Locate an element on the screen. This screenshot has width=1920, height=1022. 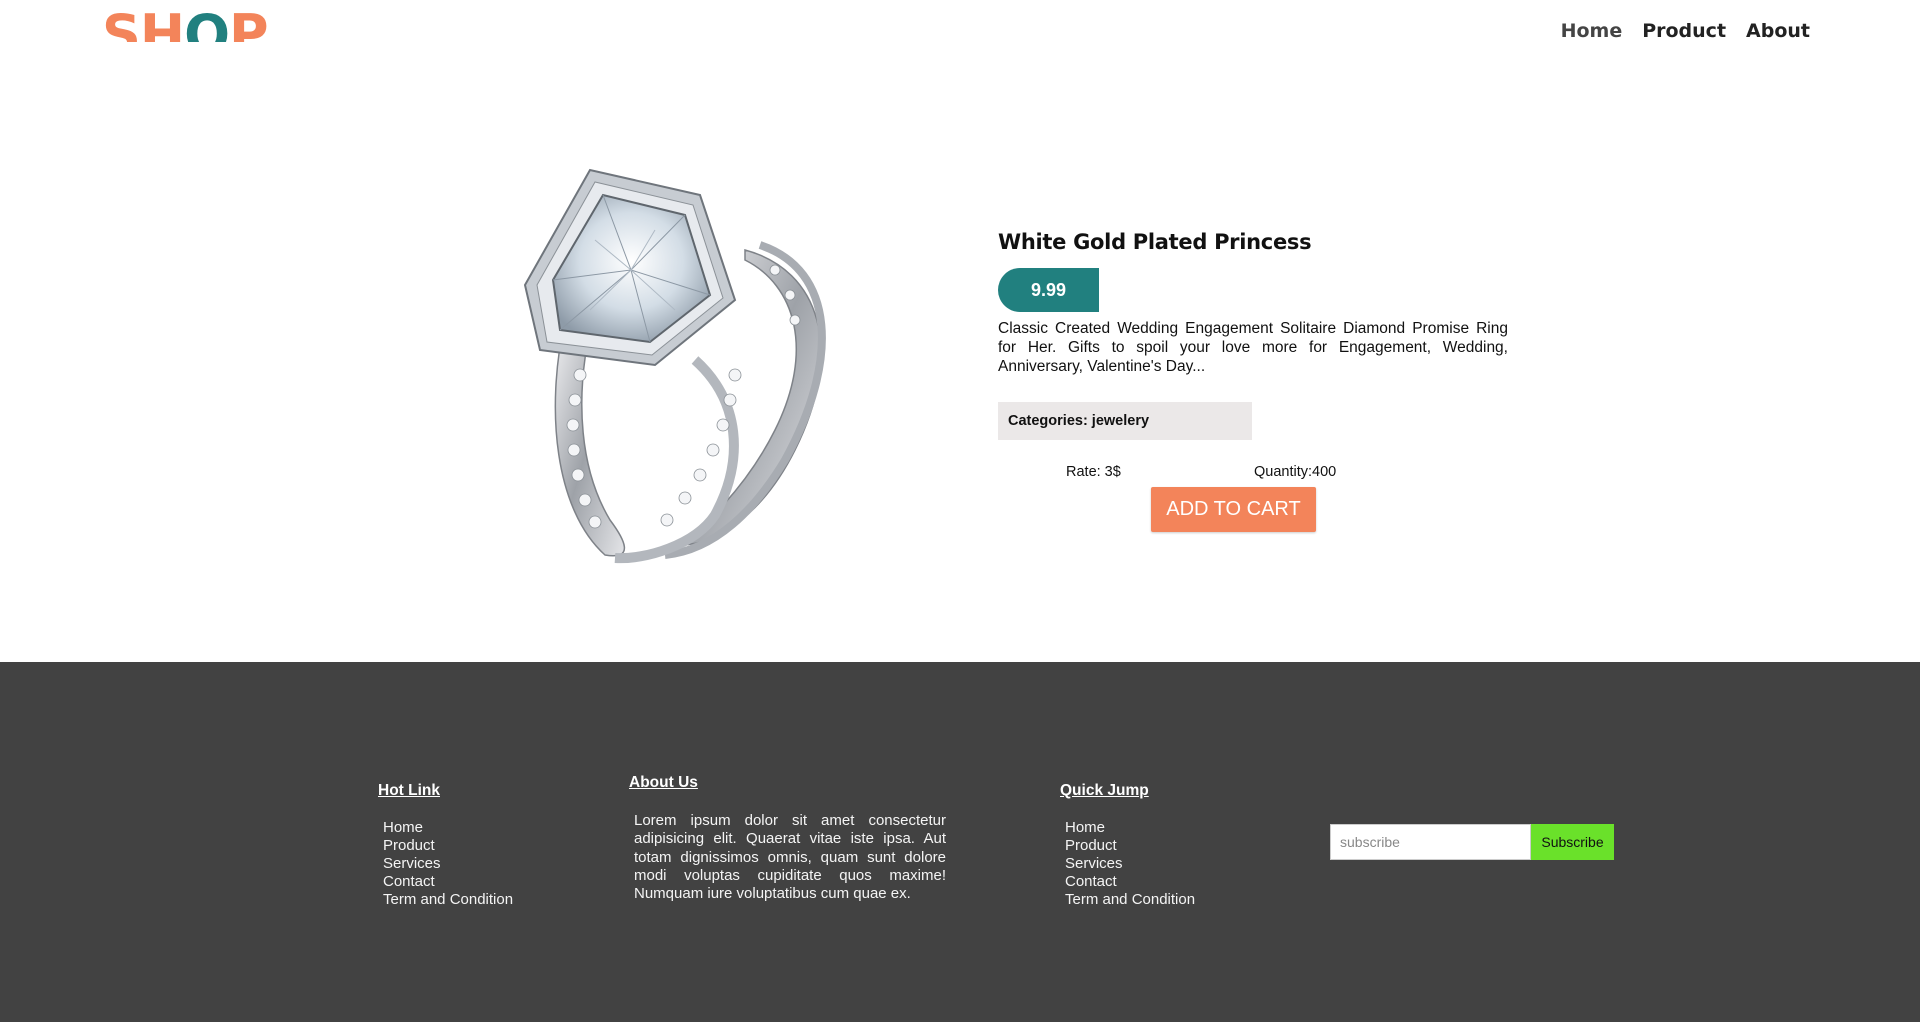
add-to-cart-button: ADD TO CART is located at coordinates (1233, 509).